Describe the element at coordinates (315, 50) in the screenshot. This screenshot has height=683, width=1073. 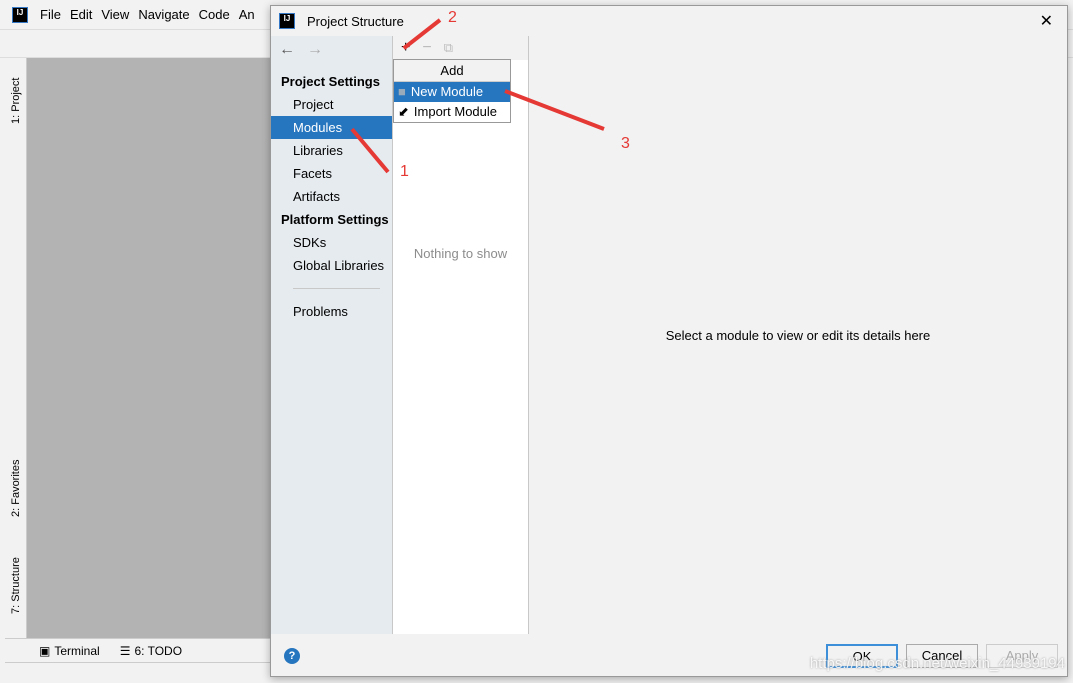
I see `forward-arrow-icon: →` at that location.